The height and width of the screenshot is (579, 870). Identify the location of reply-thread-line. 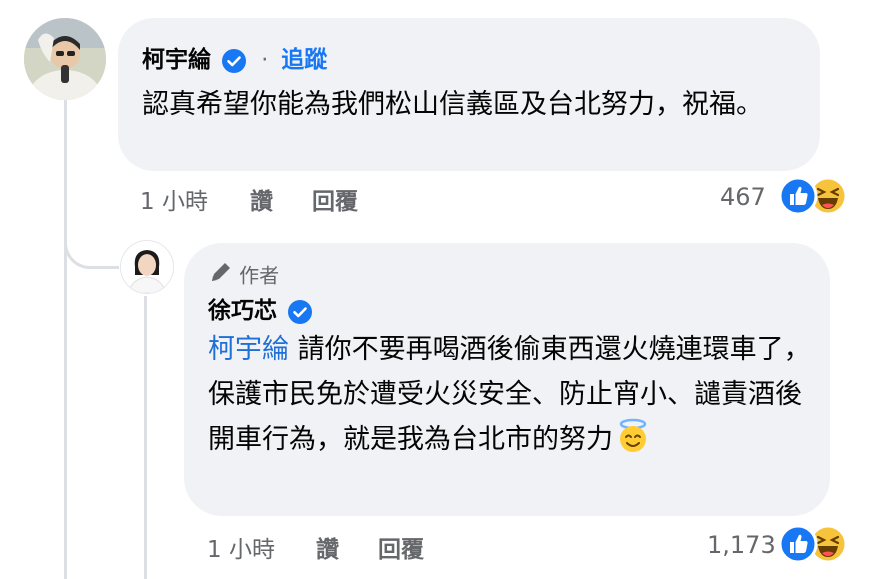
(145, 437).